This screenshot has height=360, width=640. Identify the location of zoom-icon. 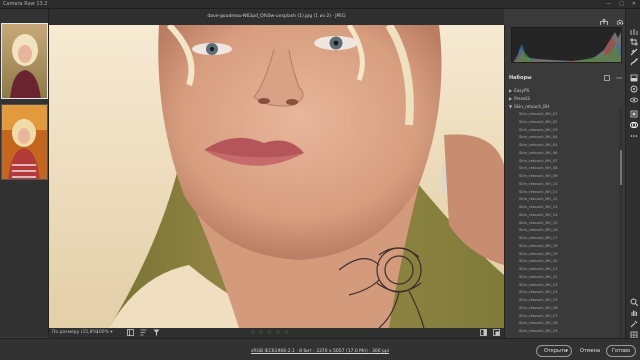
(633, 301).